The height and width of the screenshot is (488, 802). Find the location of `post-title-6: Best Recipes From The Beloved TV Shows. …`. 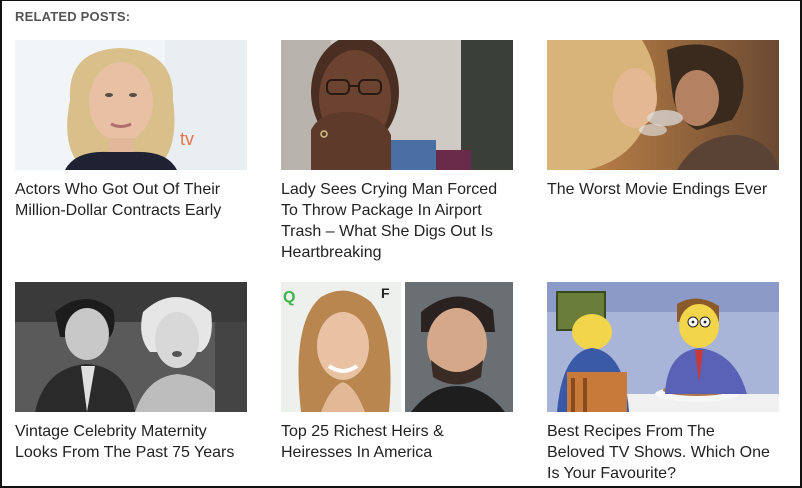

post-title-6: Best Recipes From The Beloved TV Shows. … is located at coordinates (663, 452).